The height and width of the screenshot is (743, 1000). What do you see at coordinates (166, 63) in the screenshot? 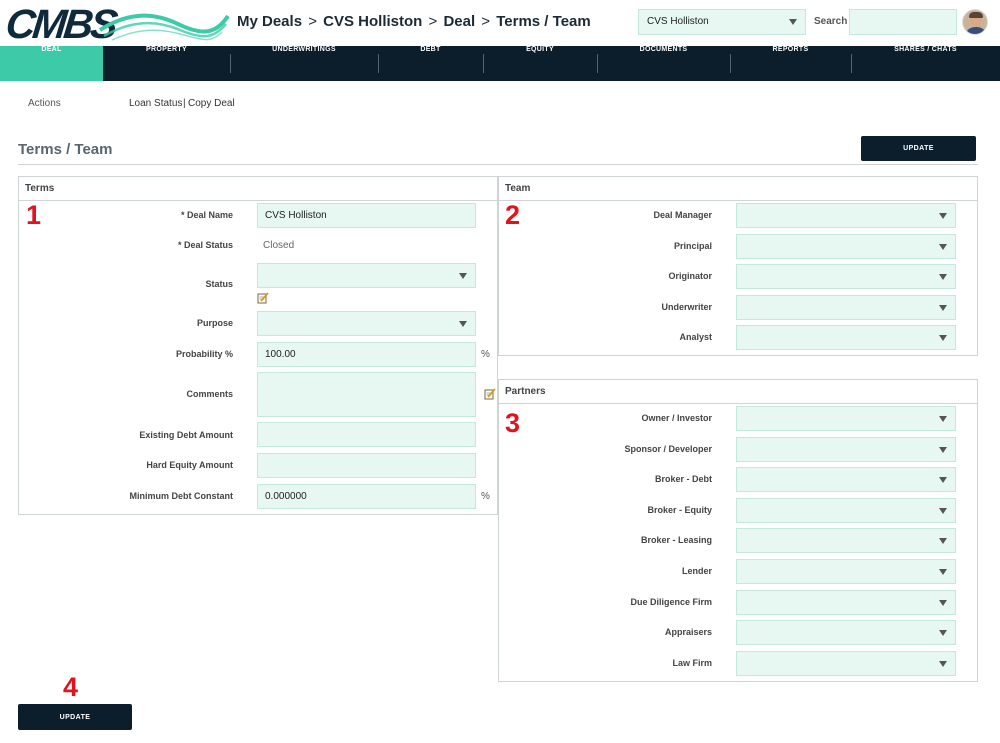
I see `nav-tab-property: PROPERTY` at bounding box center [166, 63].